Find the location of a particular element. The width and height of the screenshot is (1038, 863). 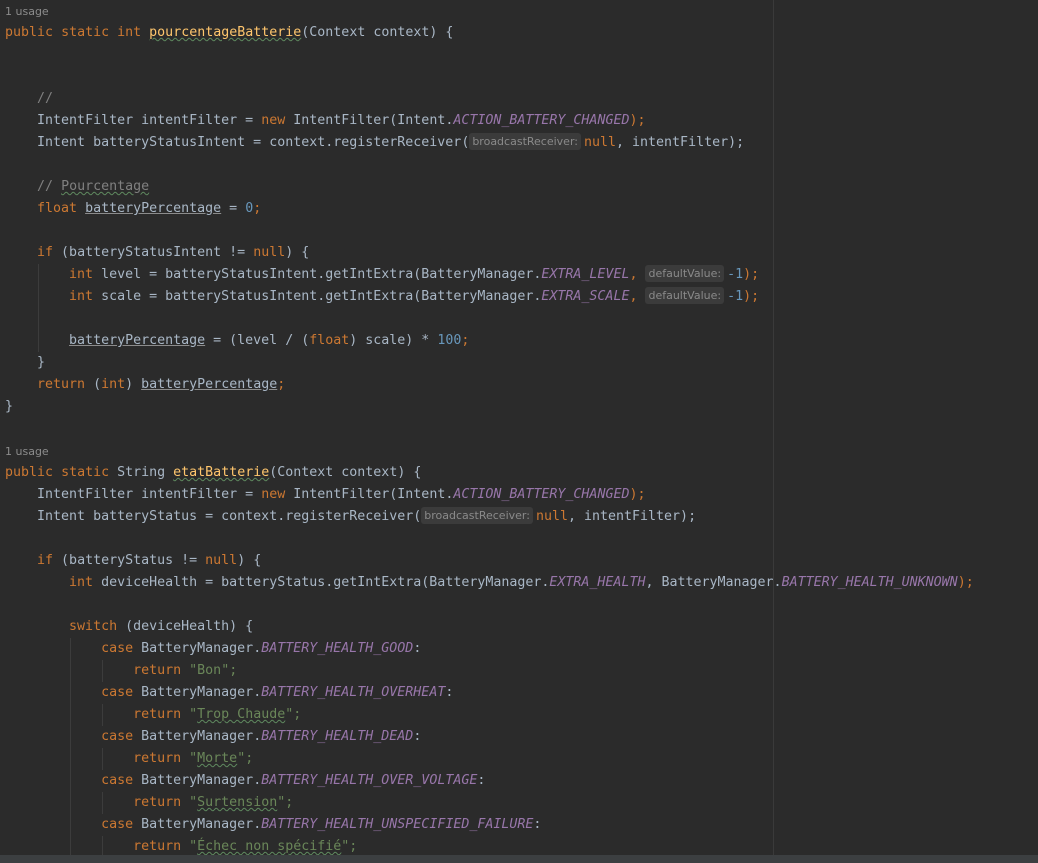

token: ( is located at coordinates (93, 384).